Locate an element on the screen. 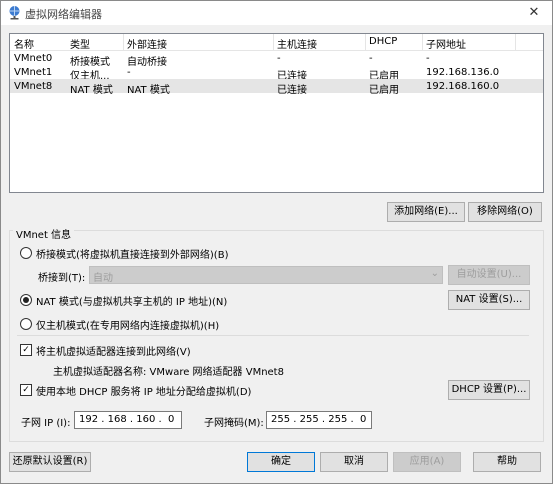 This screenshot has height=484, width=553. cell-subnet: - is located at coordinates (428, 58).